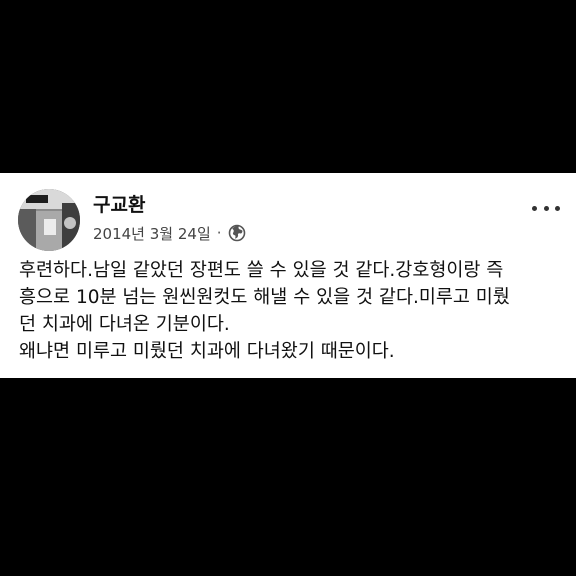 The height and width of the screenshot is (576, 576). I want to click on post-body-line: 후련하다.남일 같았던 장편도 쓸 수 있을 것 같다.강호형이랑 즉, so click(261, 270).